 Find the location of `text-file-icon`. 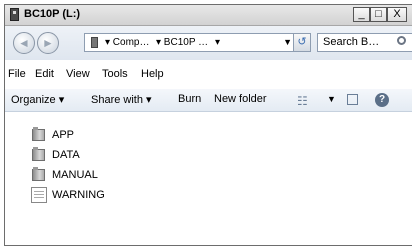

text-file-icon is located at coordinates (39, 195).